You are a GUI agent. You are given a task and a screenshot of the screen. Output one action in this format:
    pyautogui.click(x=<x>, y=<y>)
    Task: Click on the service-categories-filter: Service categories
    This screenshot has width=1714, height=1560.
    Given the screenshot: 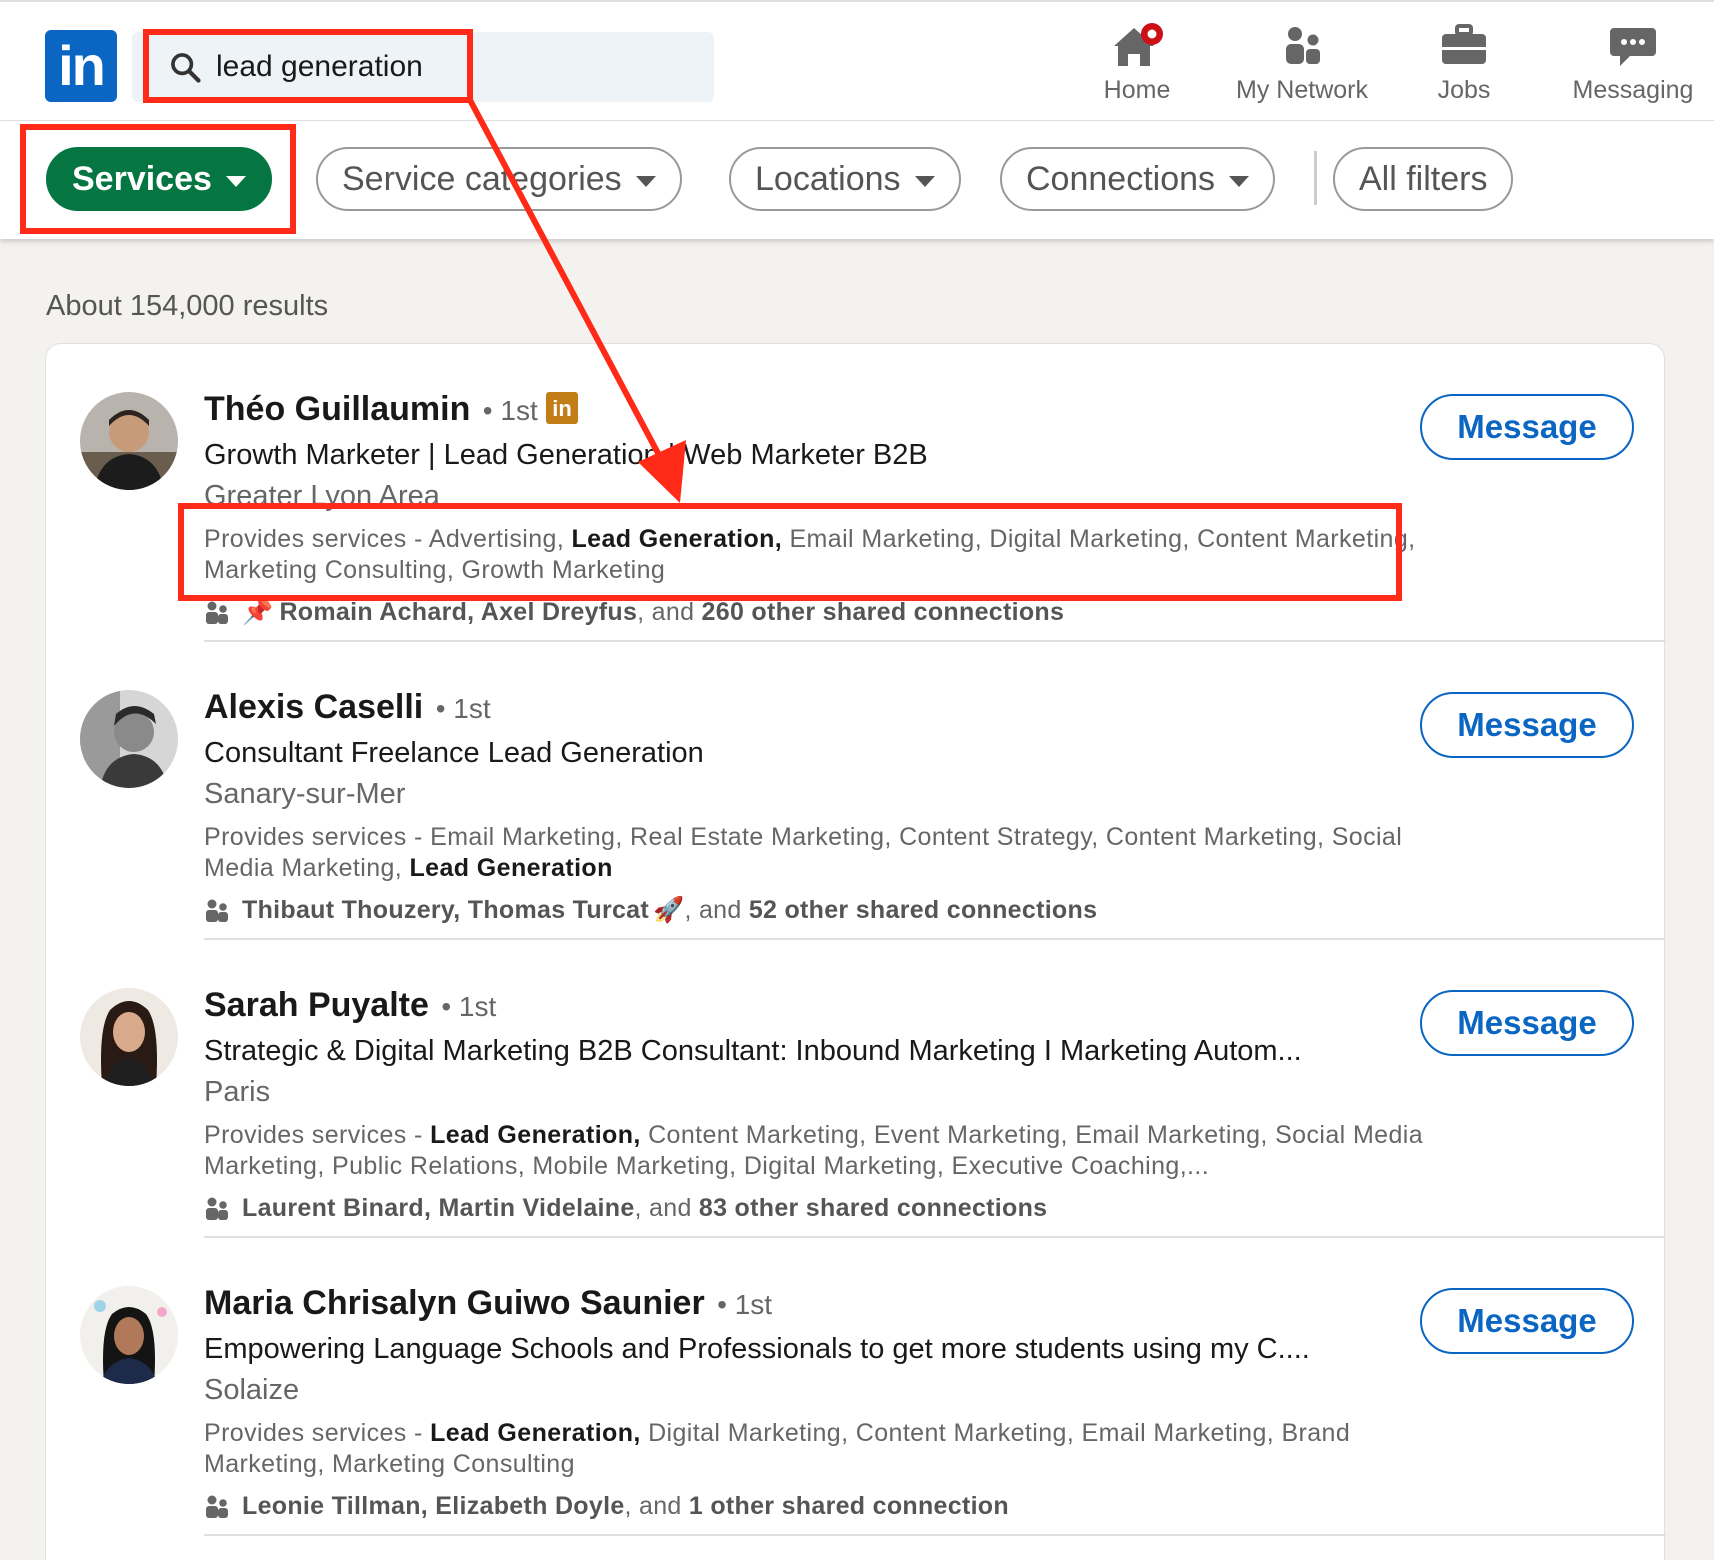 What is the action you would take?
    pyautogui.click(x=499, y=179)
    